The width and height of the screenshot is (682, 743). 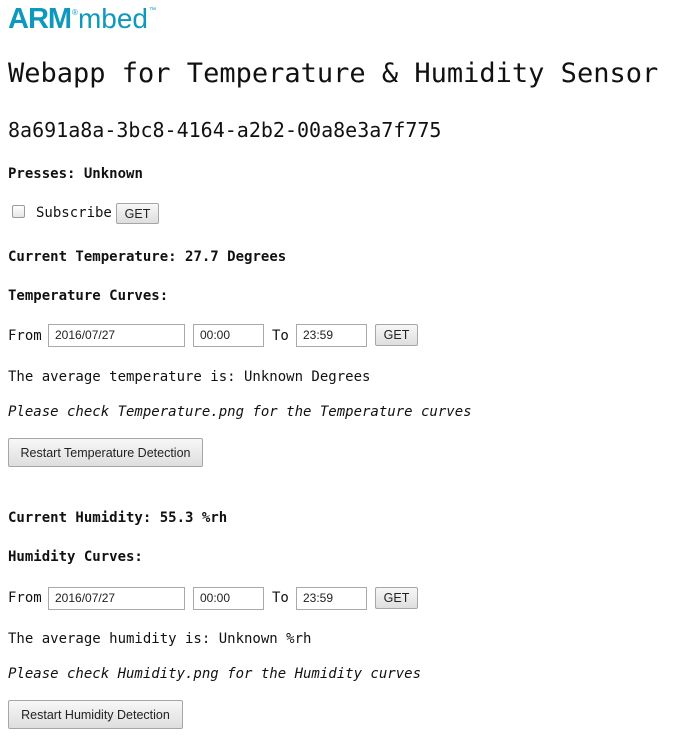 What do you see at coordinates (214, 518) in the screenshot?
I see `current-humidity-unit: %rh` at bounding box center [214, 518].